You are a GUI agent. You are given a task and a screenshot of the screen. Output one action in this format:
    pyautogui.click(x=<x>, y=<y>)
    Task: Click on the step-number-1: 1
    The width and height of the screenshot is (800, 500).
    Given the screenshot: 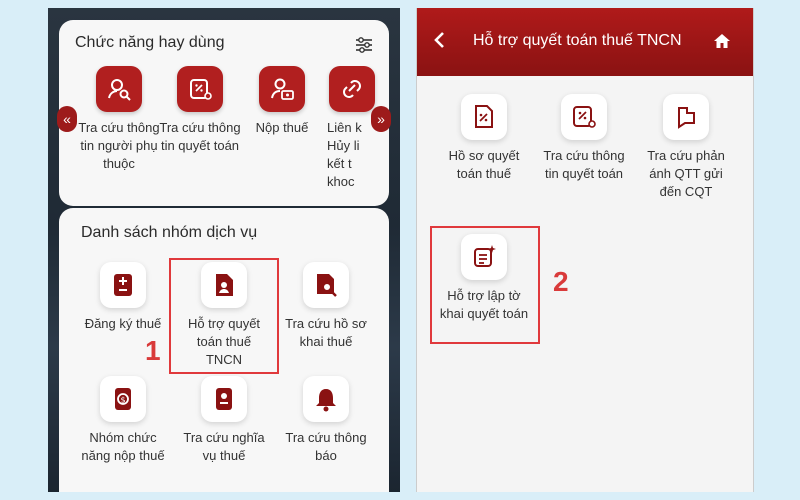 What is the action you would take?
    pyautogui.click(x=153, y=350)
    